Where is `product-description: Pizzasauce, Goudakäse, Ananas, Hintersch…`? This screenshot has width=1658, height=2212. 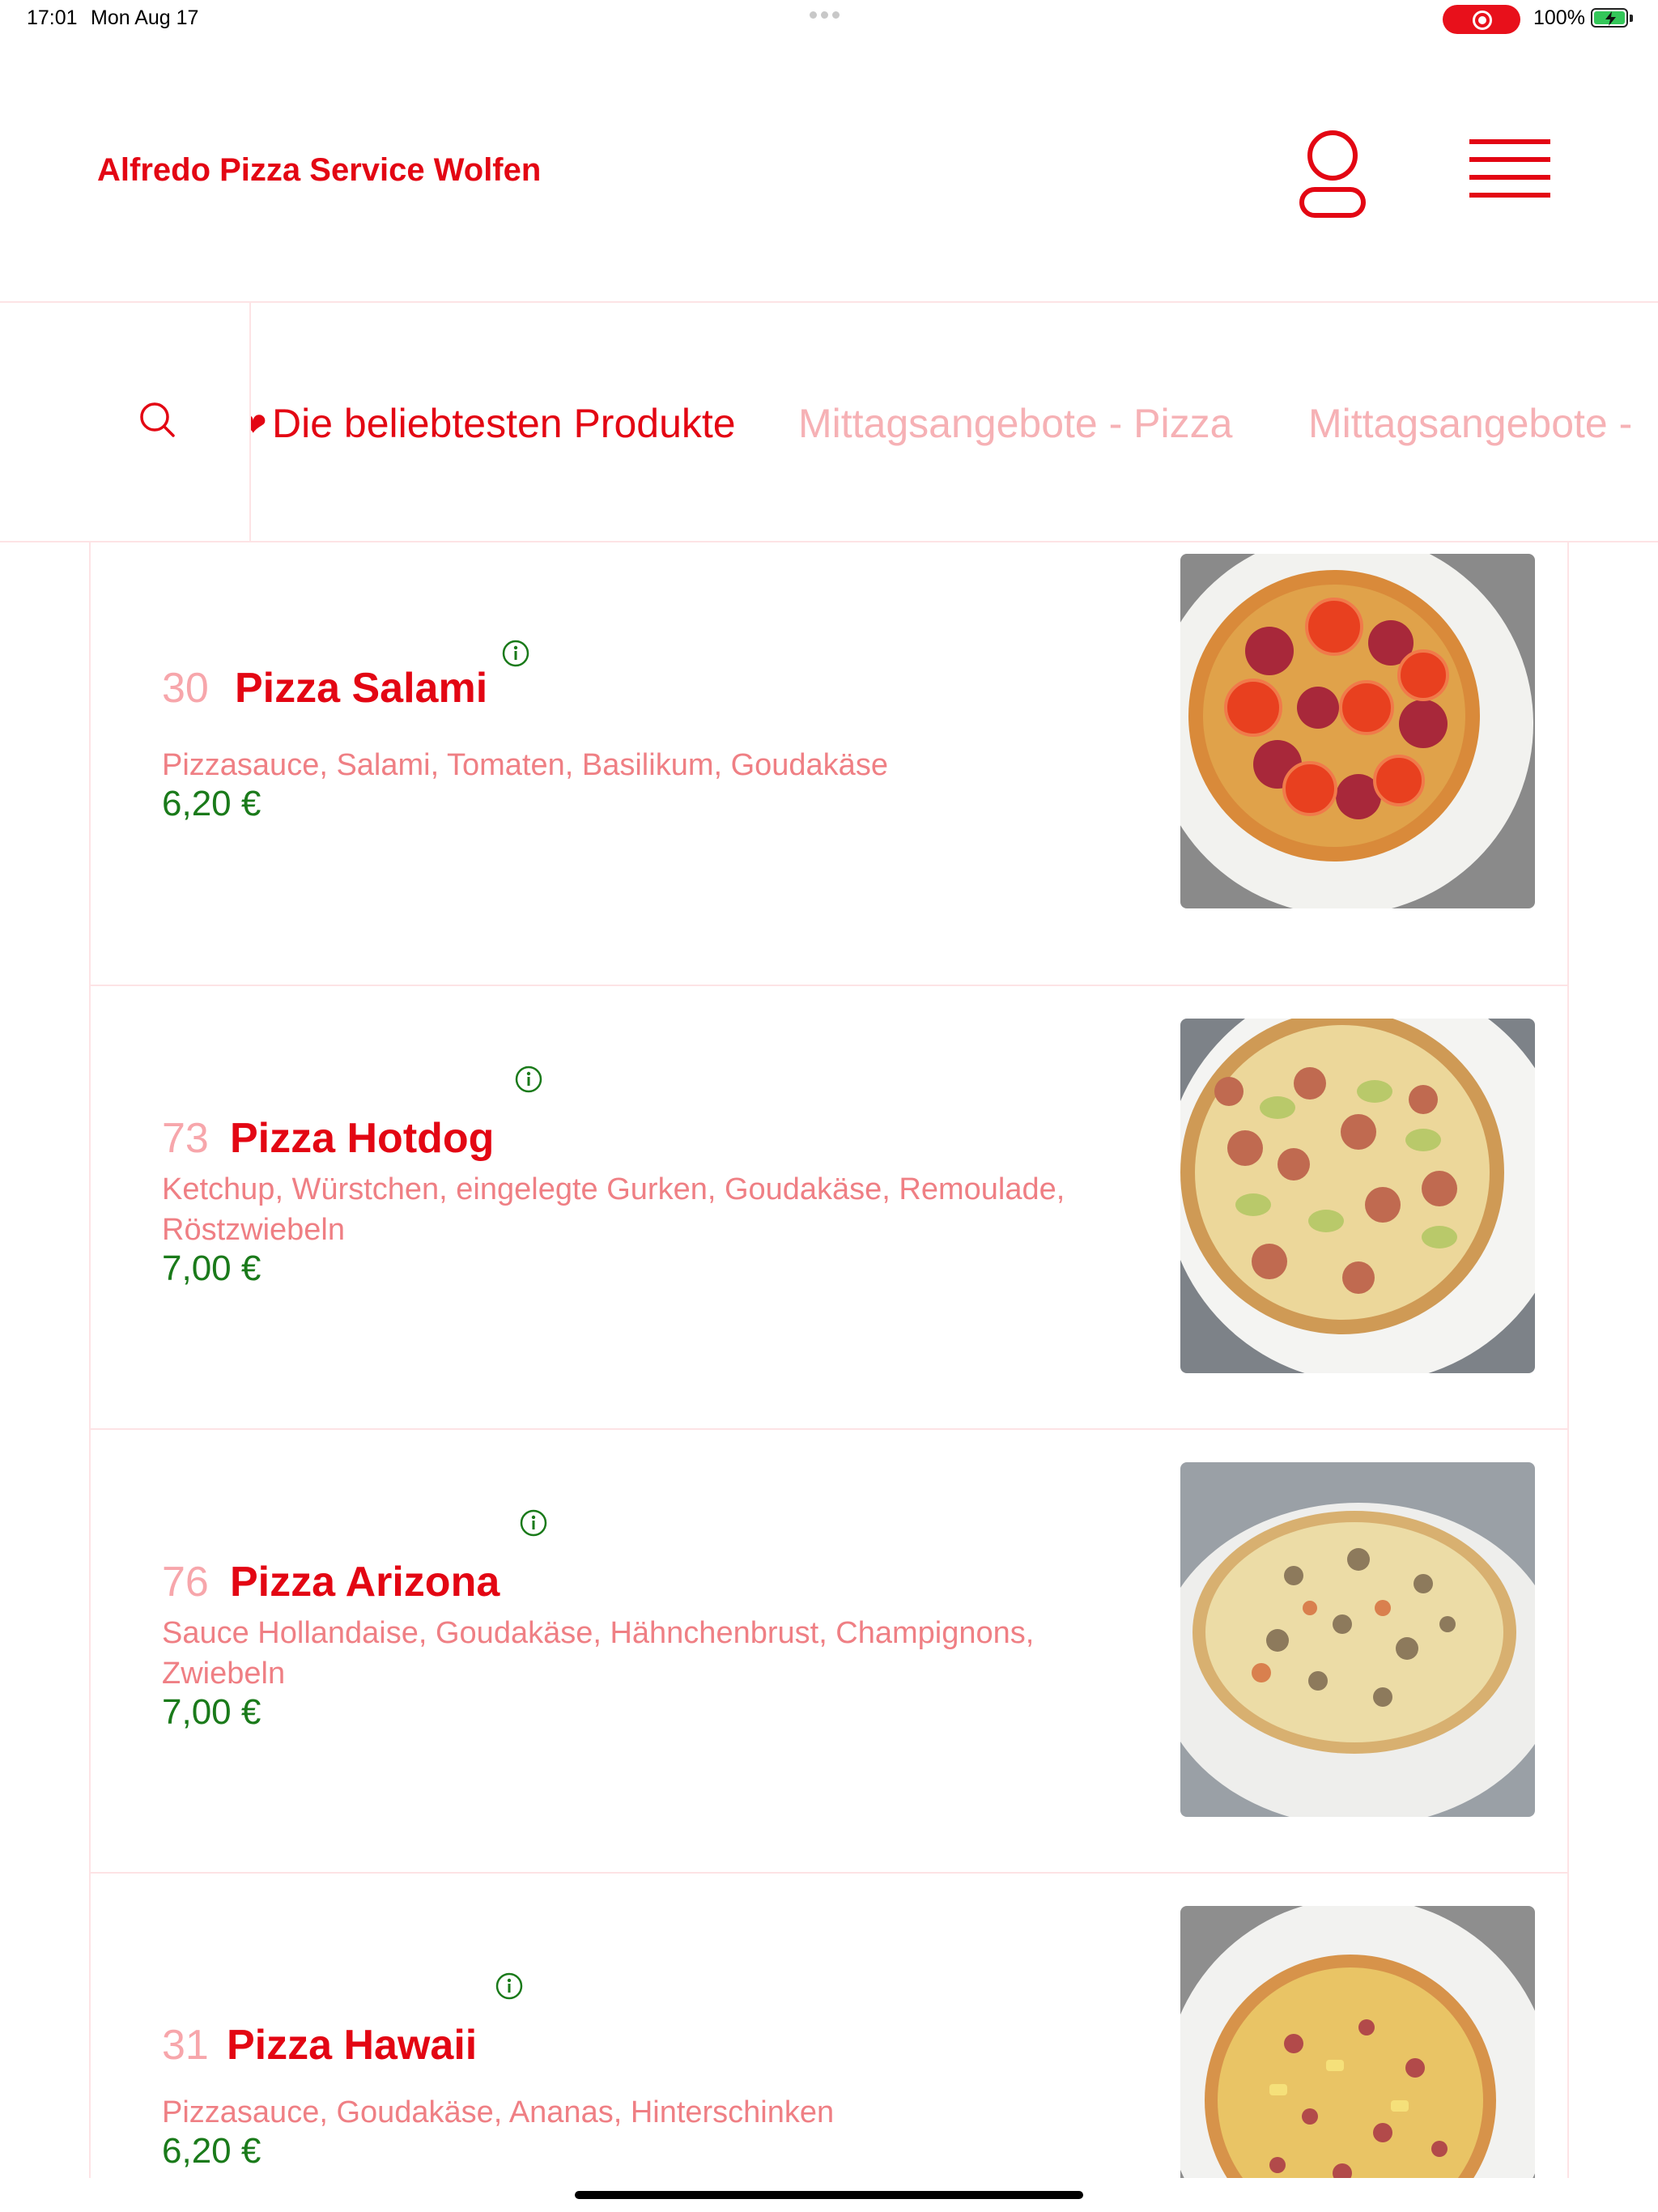 product-description: Pizzasauce, Goudakäse, Ananas, Hintersch… is located at coordinates (498, 2112).